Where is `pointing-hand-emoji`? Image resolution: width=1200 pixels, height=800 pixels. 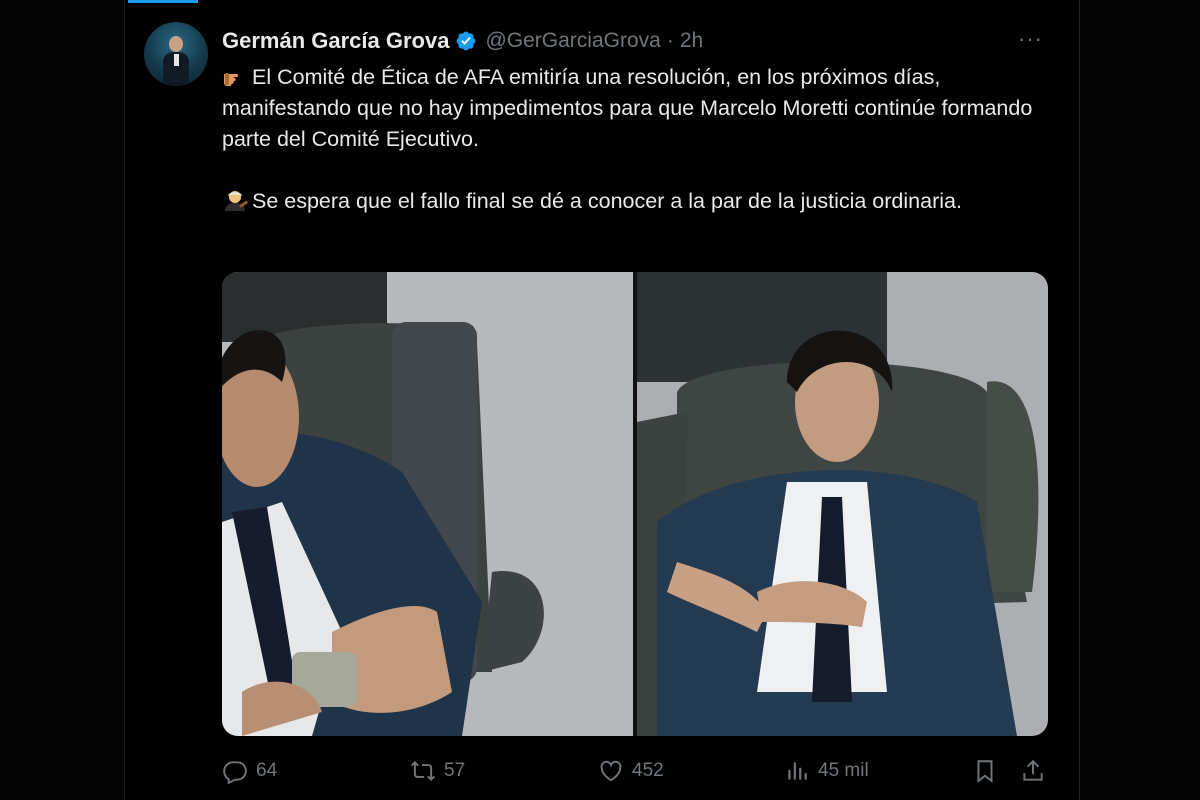 pointing-hand-emoji is located at coordinates (231, 79).